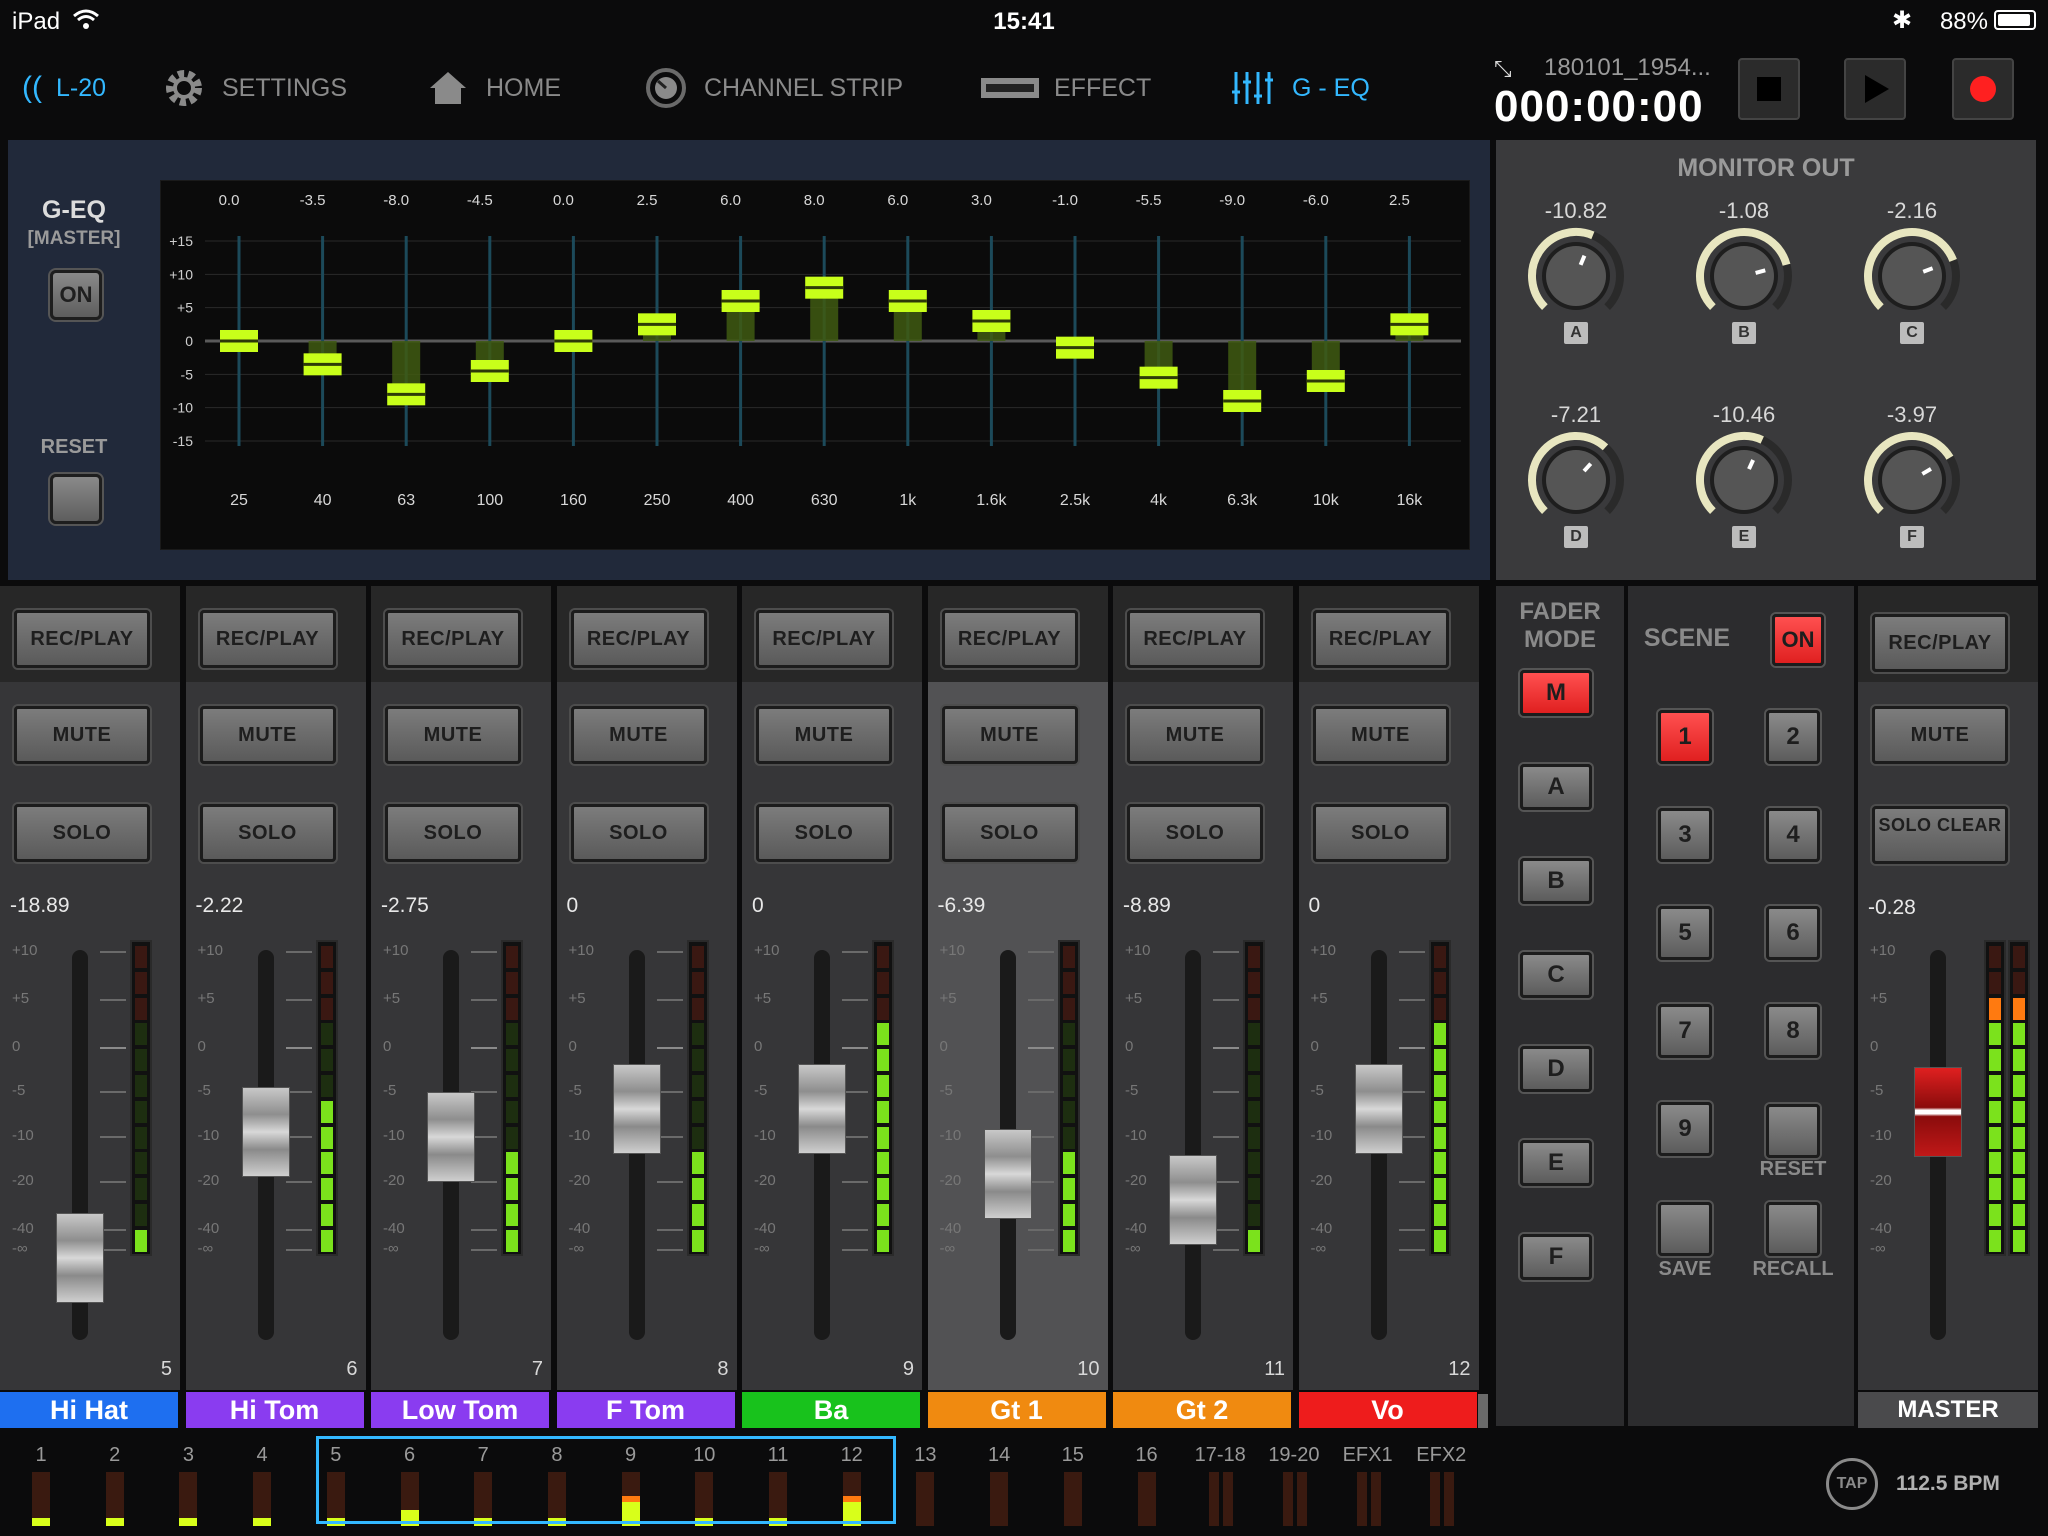 This screenshot has height=1536, width=2048. Describe the element at coordinates (1793, 737) in the screenshot. I see `scene-2-button: 2` at that location.